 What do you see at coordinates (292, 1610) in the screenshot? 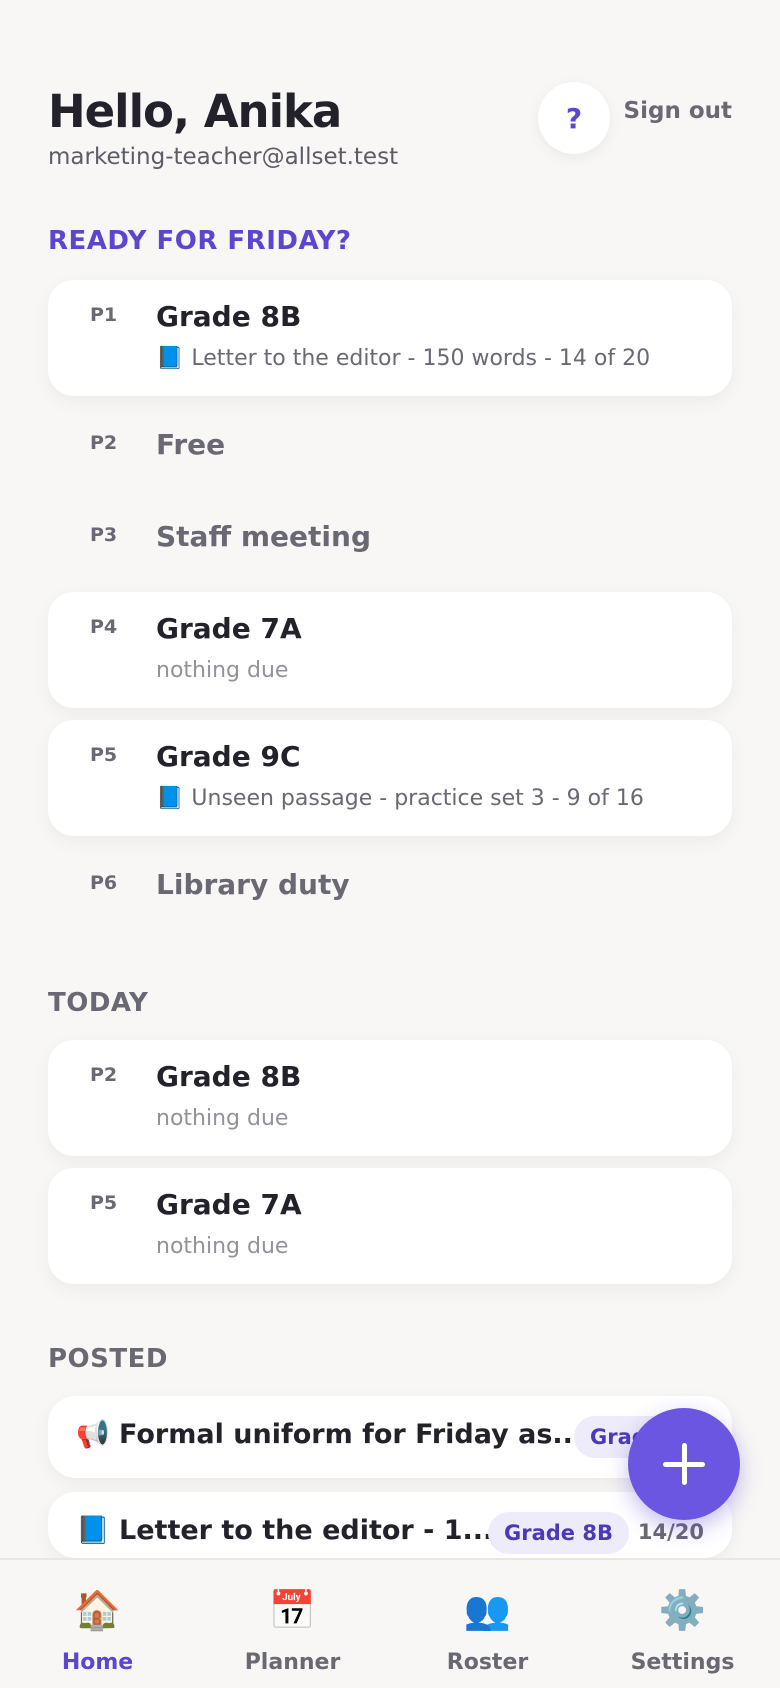
I see `calendar-icon: 📅` at bounding box center [292, 1610].